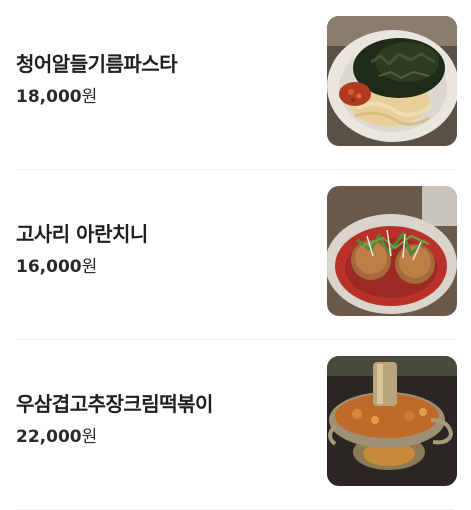 This screenshot has height=510, width=471. What do you see at coordinates (161, 79) in the screenshot?
I see `menu-item-text: 청어알들기름파스타 18,000원` at bounding box center [161, 79].